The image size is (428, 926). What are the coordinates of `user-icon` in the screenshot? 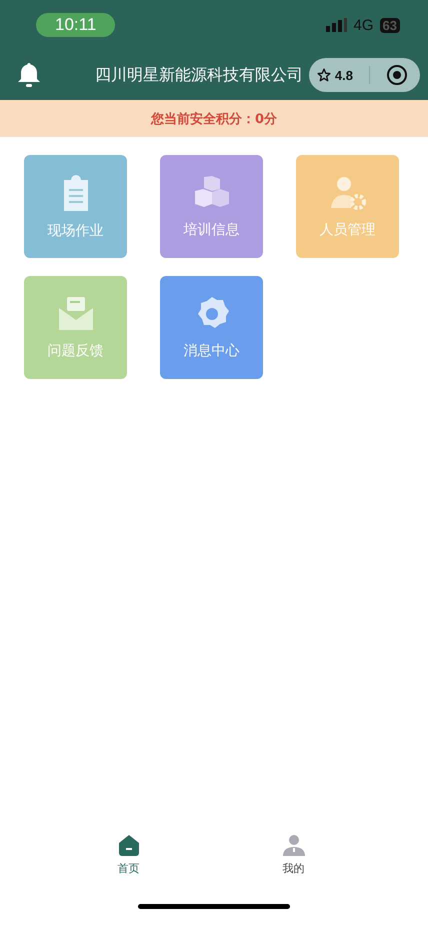 It's located at (293, 845).